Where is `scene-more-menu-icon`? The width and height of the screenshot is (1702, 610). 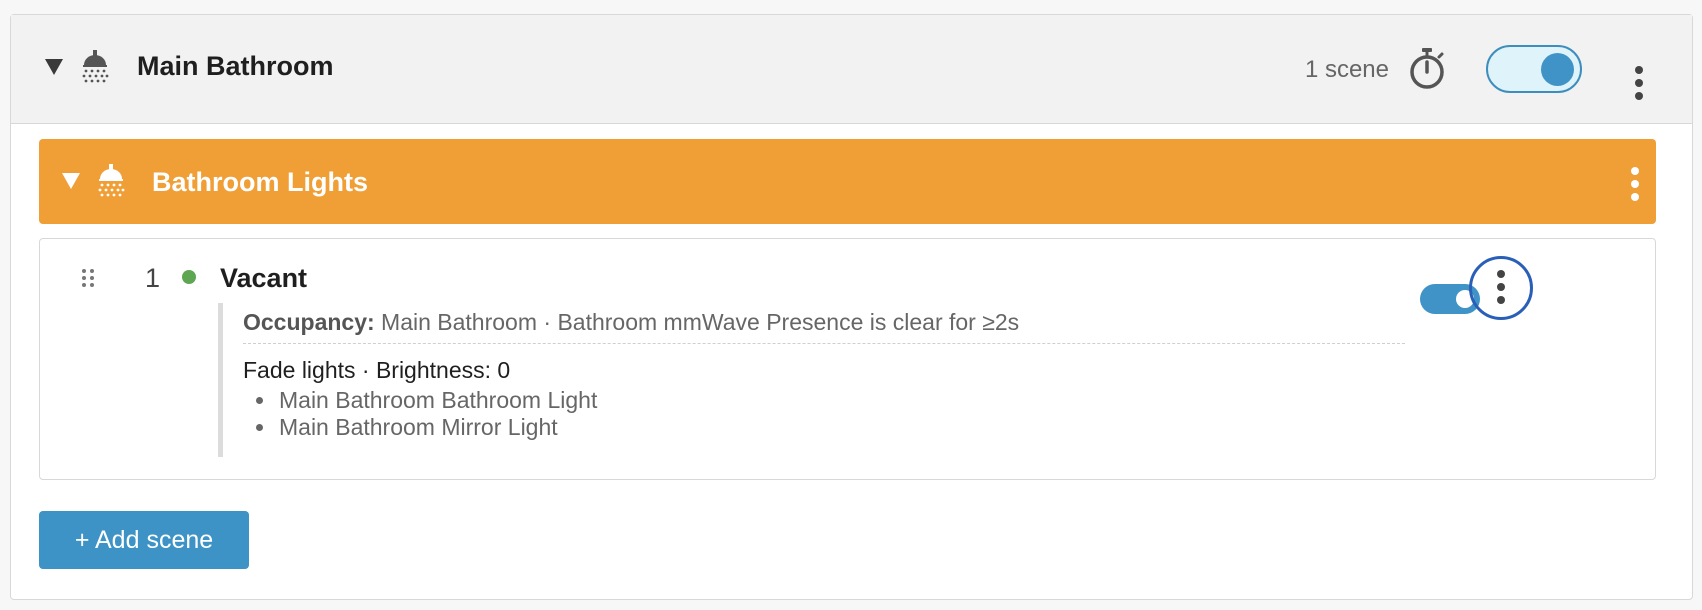 scene-more-menu-icon is located at coordinates (1501, 289).